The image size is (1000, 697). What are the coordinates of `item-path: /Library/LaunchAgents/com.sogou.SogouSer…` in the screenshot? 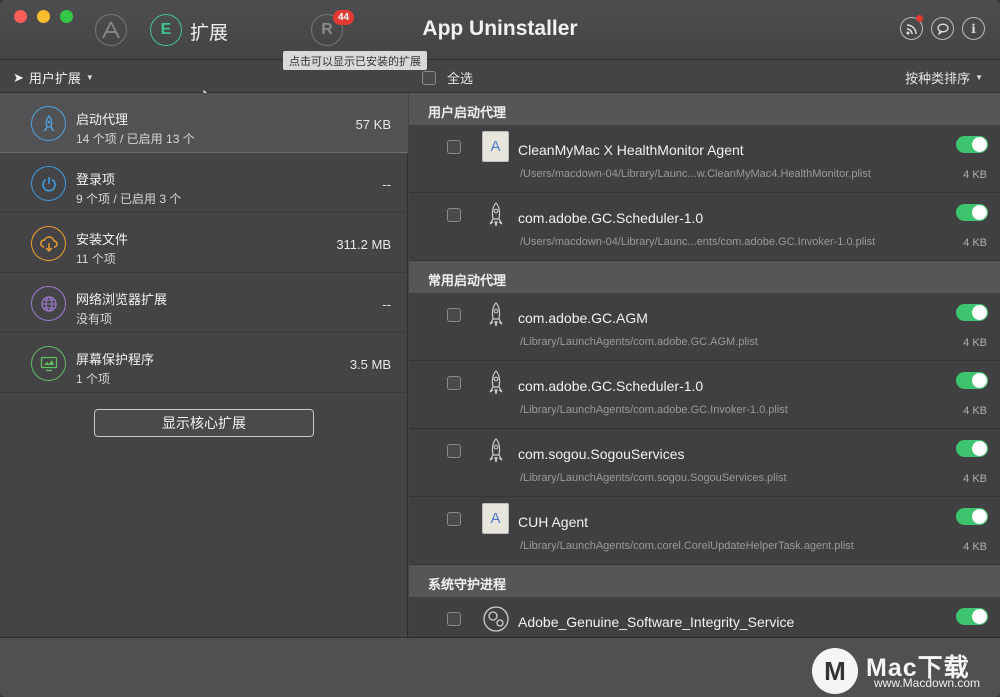 It's located at (653, 478).